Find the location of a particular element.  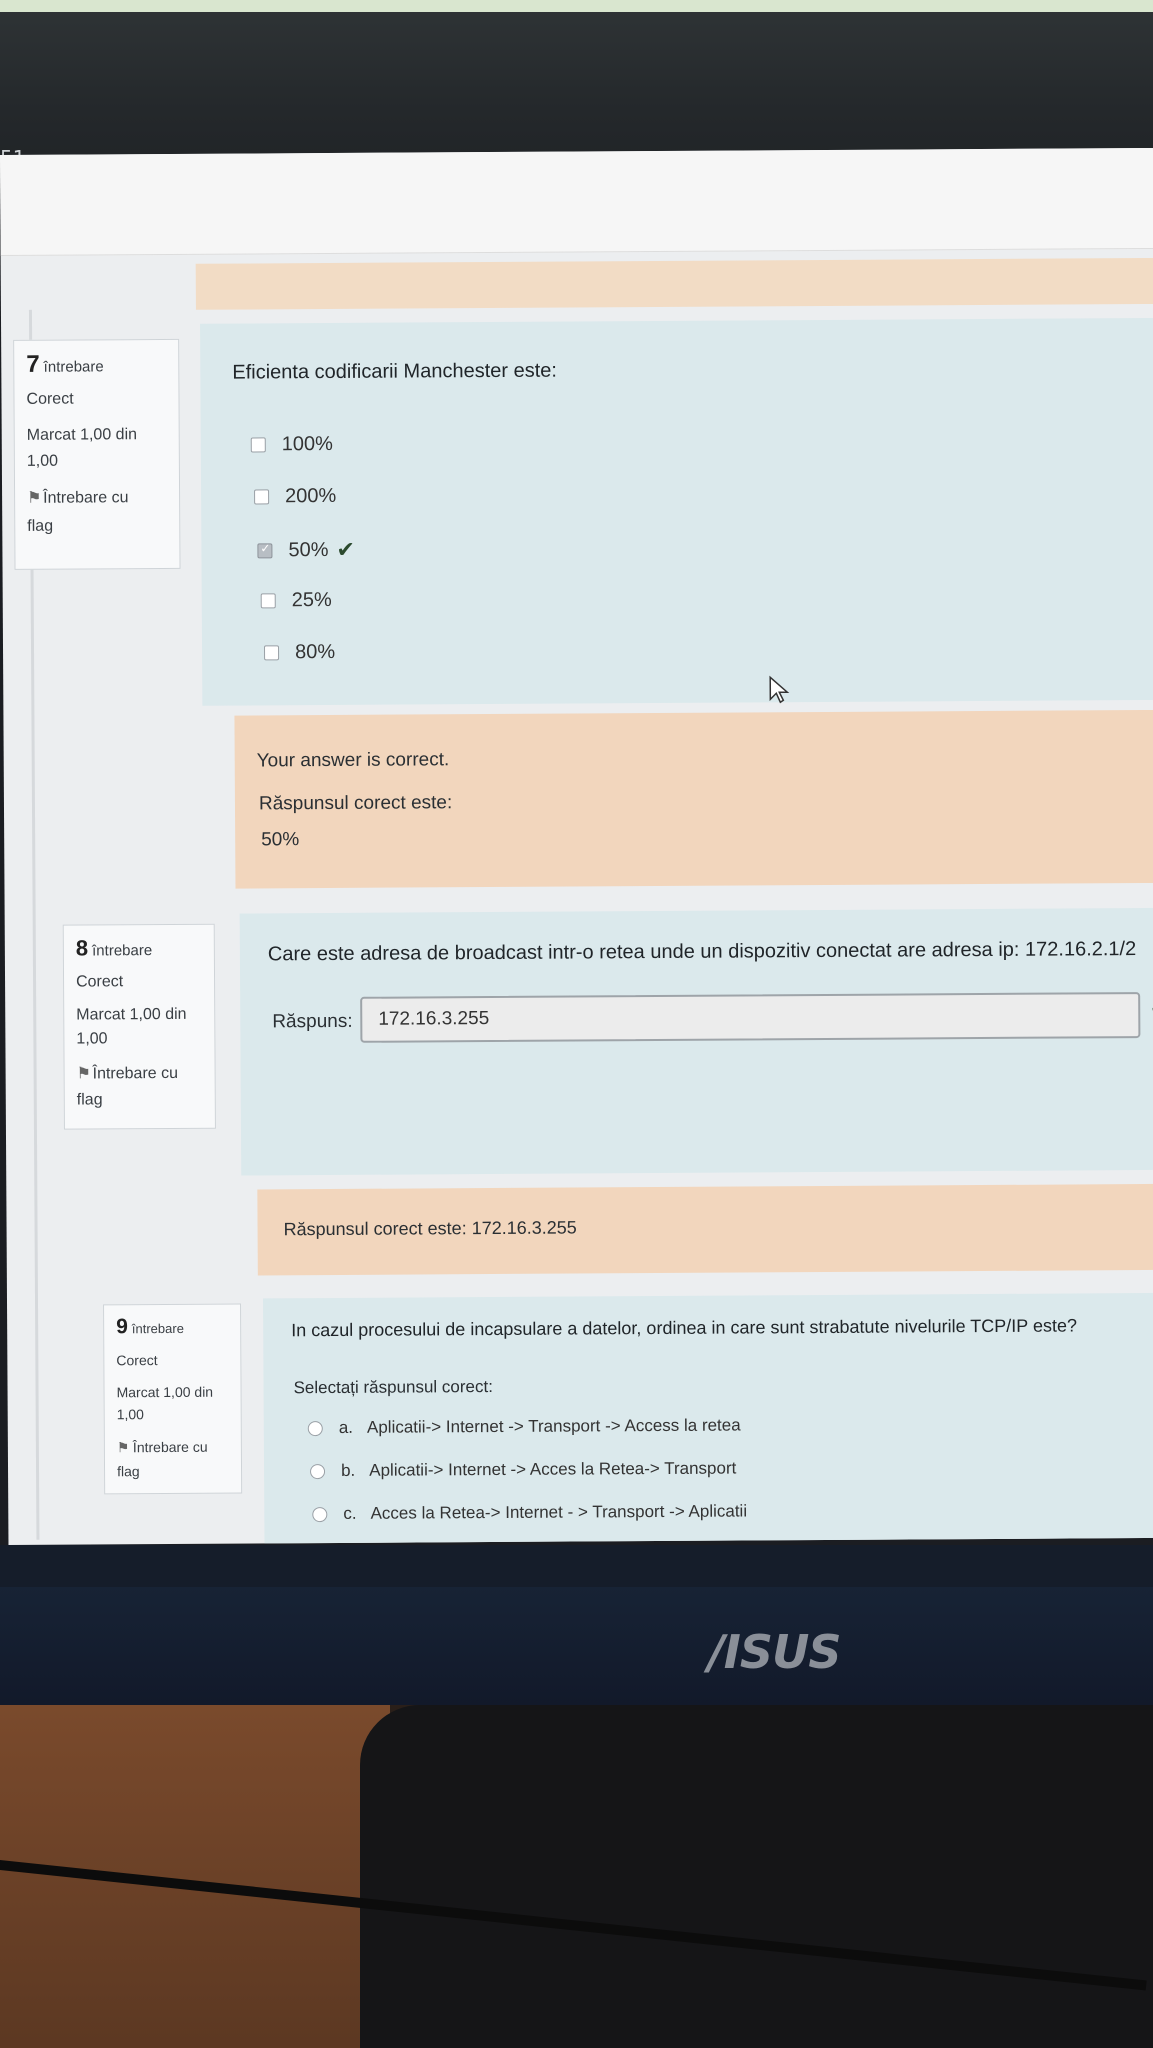

option-label: 200% is located at coordinates (311, 496).